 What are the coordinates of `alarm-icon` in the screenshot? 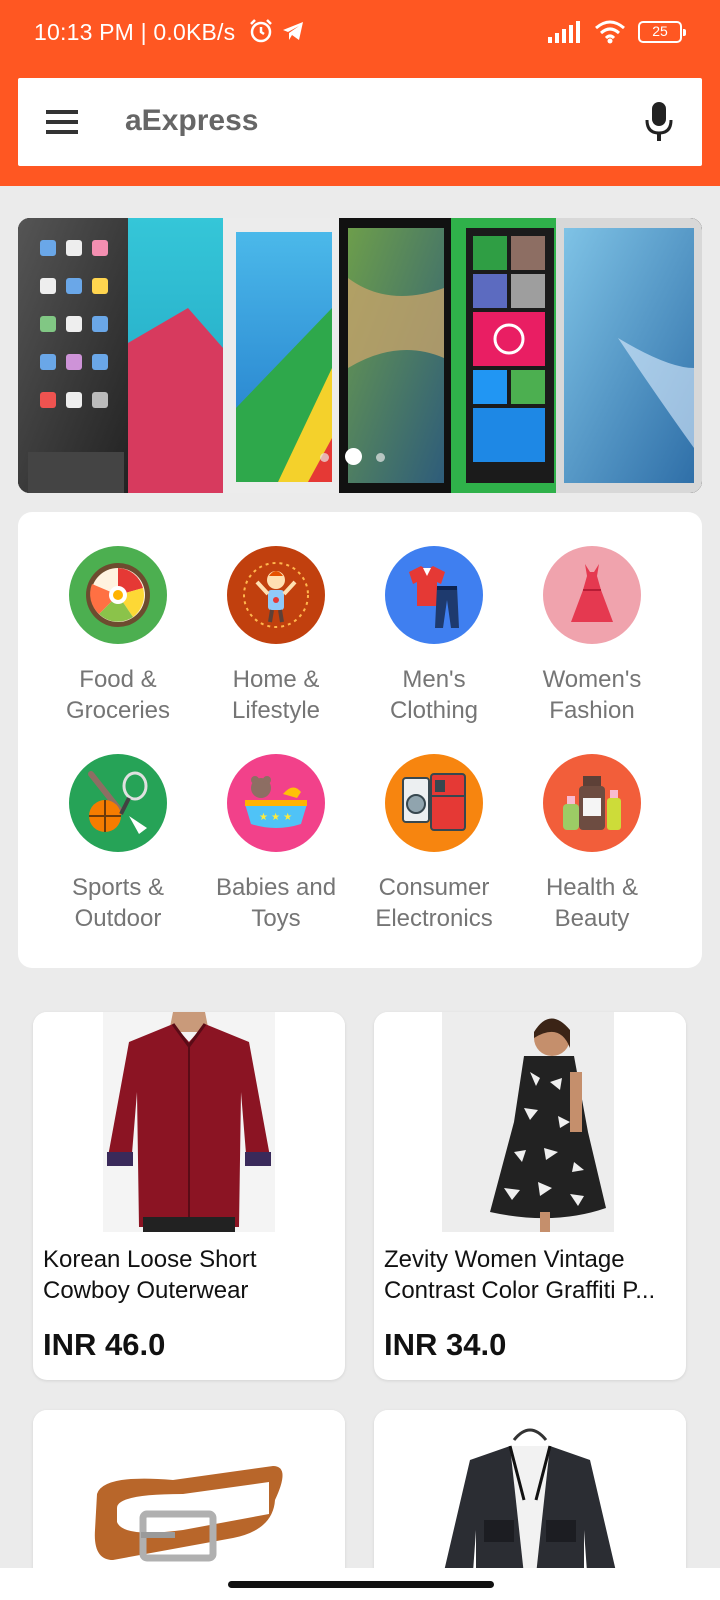 It's located at (261, 31).